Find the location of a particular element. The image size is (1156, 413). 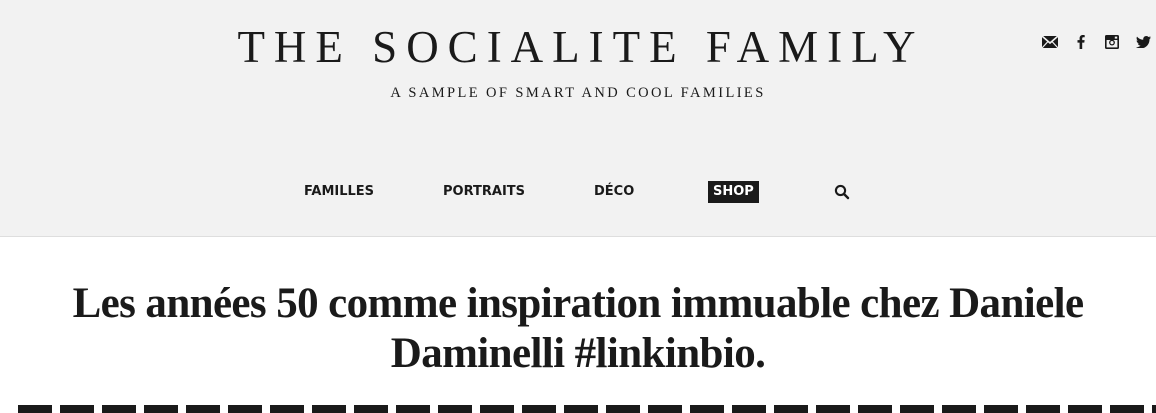

social-links is located at coordinates (1098, 42).